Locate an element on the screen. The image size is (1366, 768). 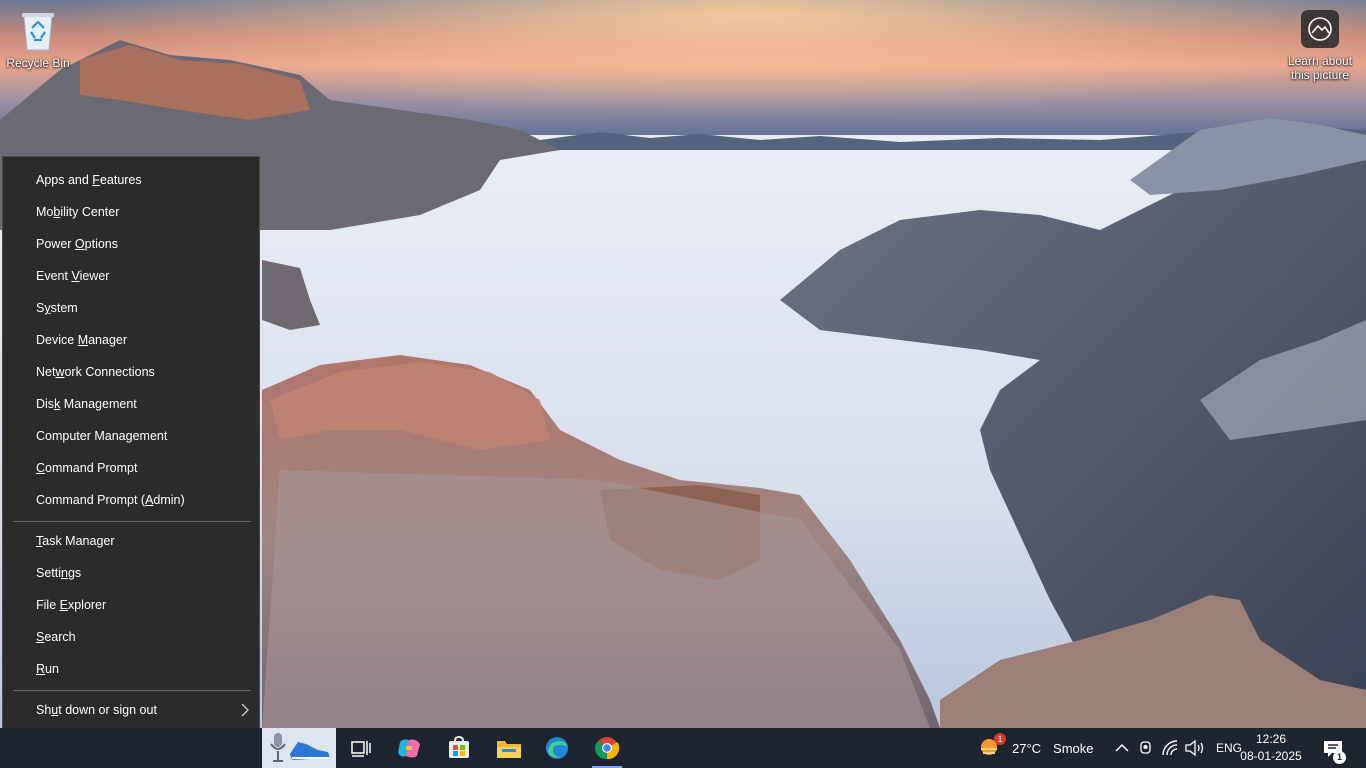
meet-now-icon is located at coordinates (1146, 748).